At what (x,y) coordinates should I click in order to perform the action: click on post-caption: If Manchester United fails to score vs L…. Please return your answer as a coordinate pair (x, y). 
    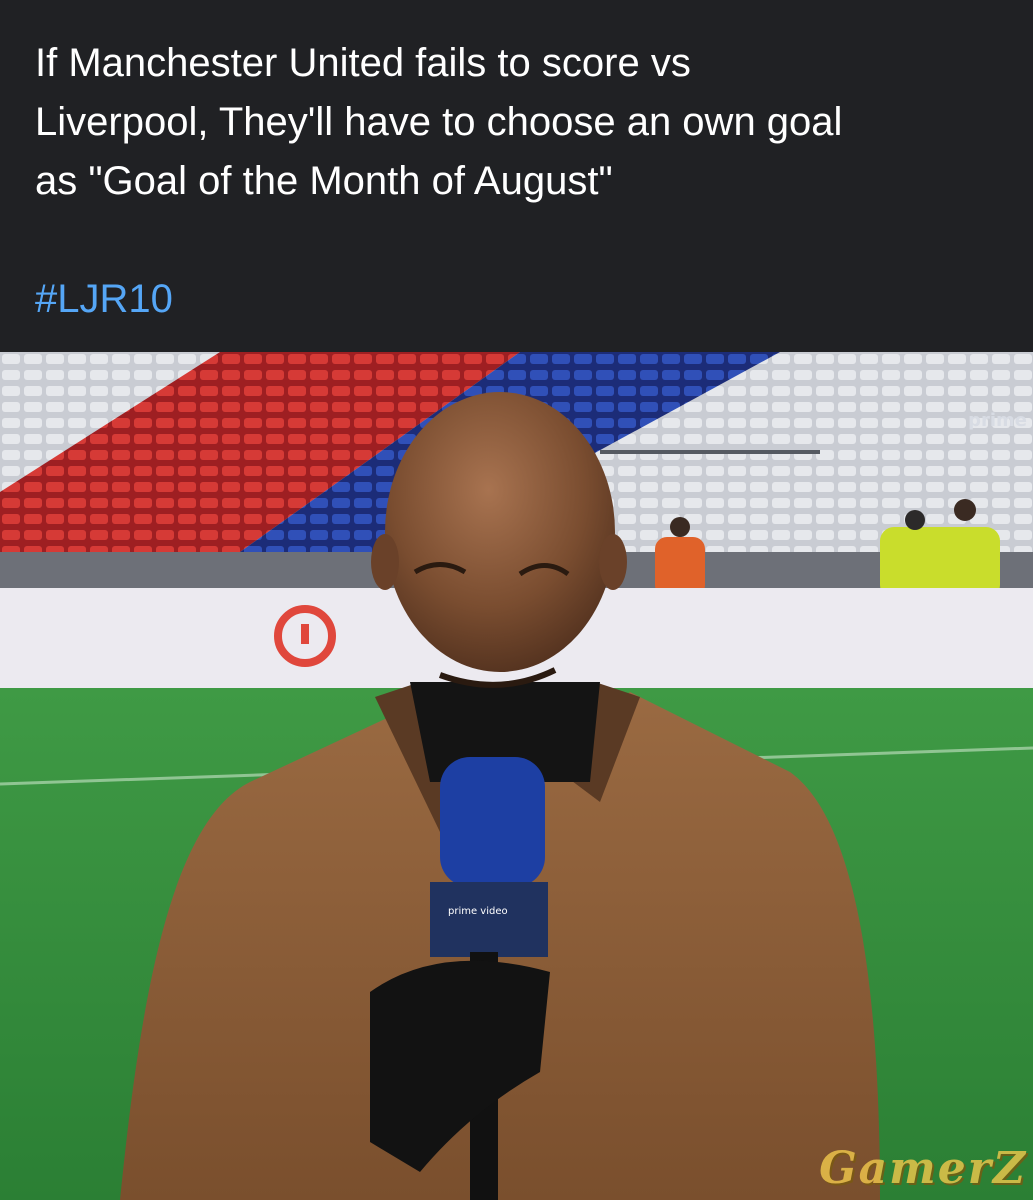
    Looking at the image, I should click on (515, 122).